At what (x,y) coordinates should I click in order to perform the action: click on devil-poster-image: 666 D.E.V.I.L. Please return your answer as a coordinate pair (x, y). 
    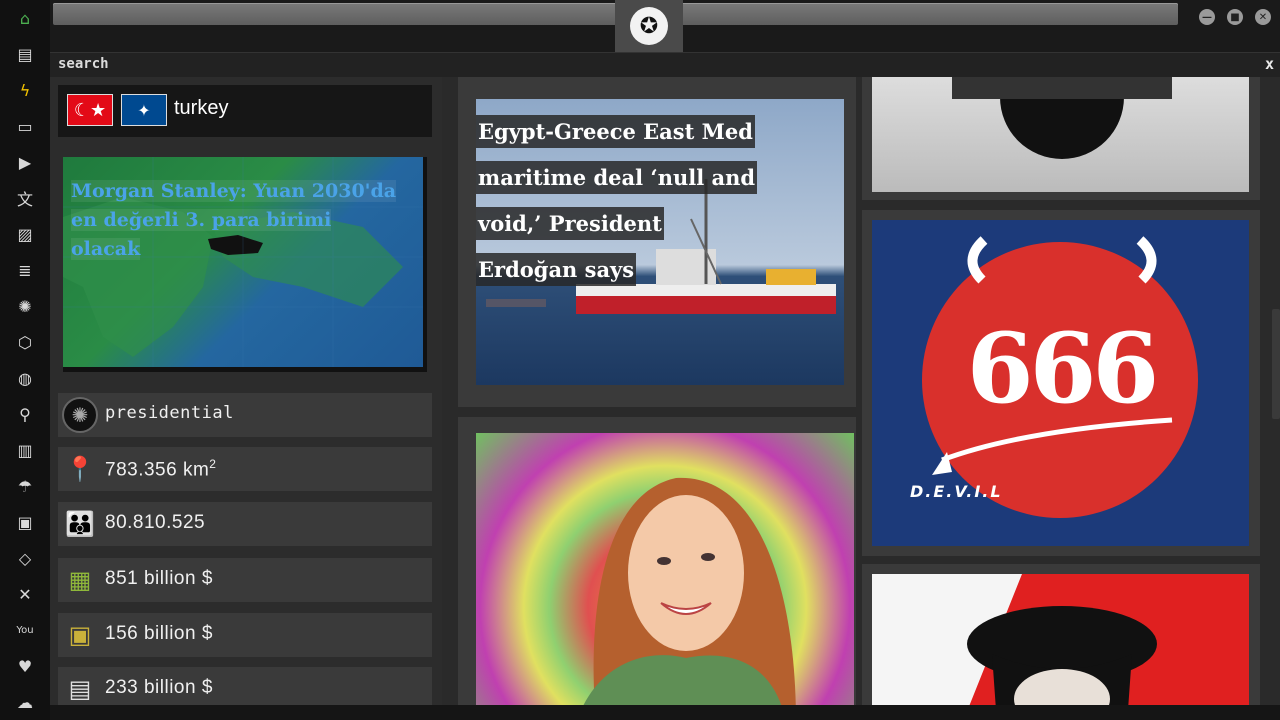
    Looking at the image, I should click on (1060, 383).